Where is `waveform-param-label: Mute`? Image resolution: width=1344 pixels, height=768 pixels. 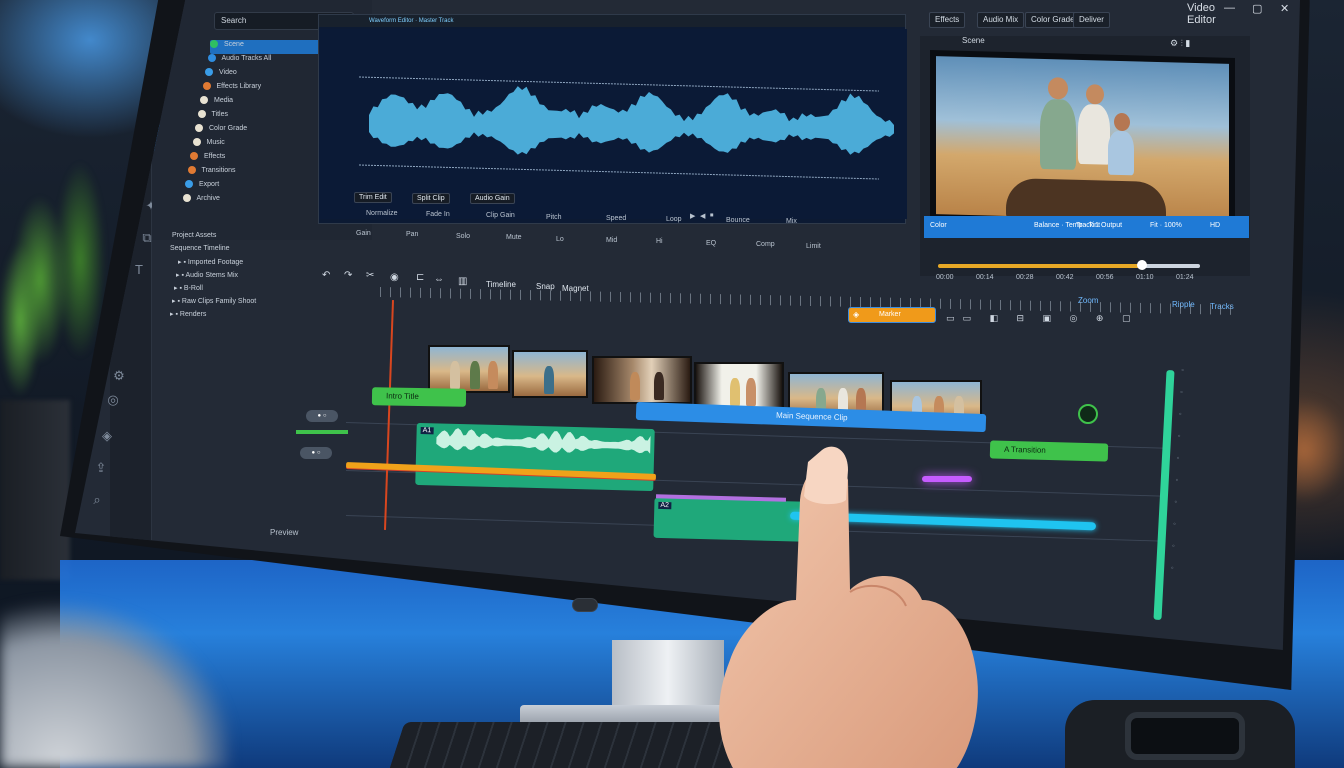 waveform-param-label: Mute is located at coordinates (514, 237).